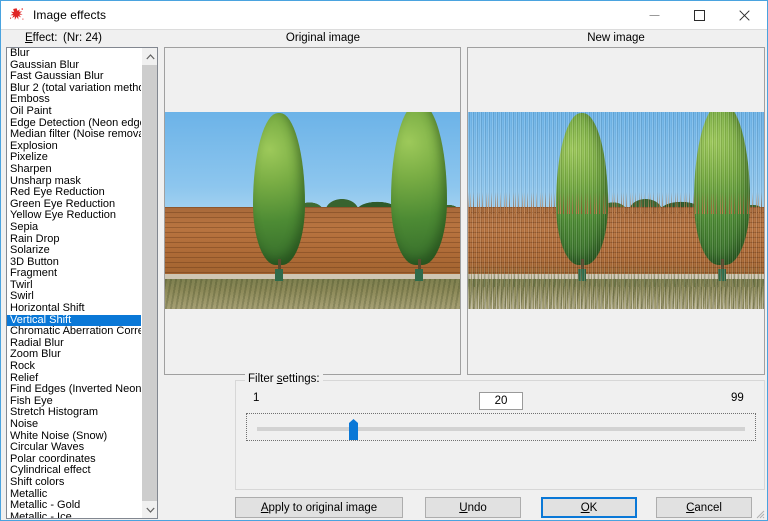 This screenshot has width=768, height=521. What do you see at coordinates (74, 297) in the screenshot?
I see `effect-list-item: Swirl` at bounding box center [74, 297].